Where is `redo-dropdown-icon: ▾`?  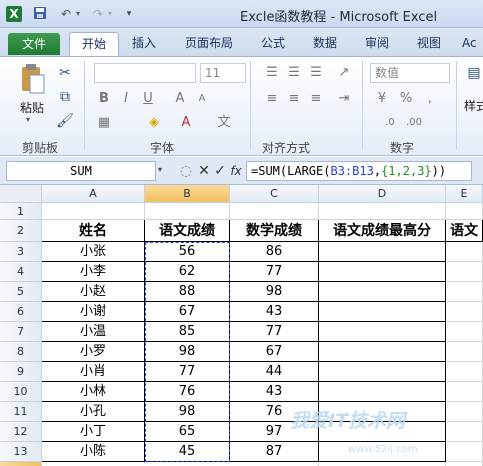 redo-dropdown-icon: ▾ is located at coordinates (110, 14).